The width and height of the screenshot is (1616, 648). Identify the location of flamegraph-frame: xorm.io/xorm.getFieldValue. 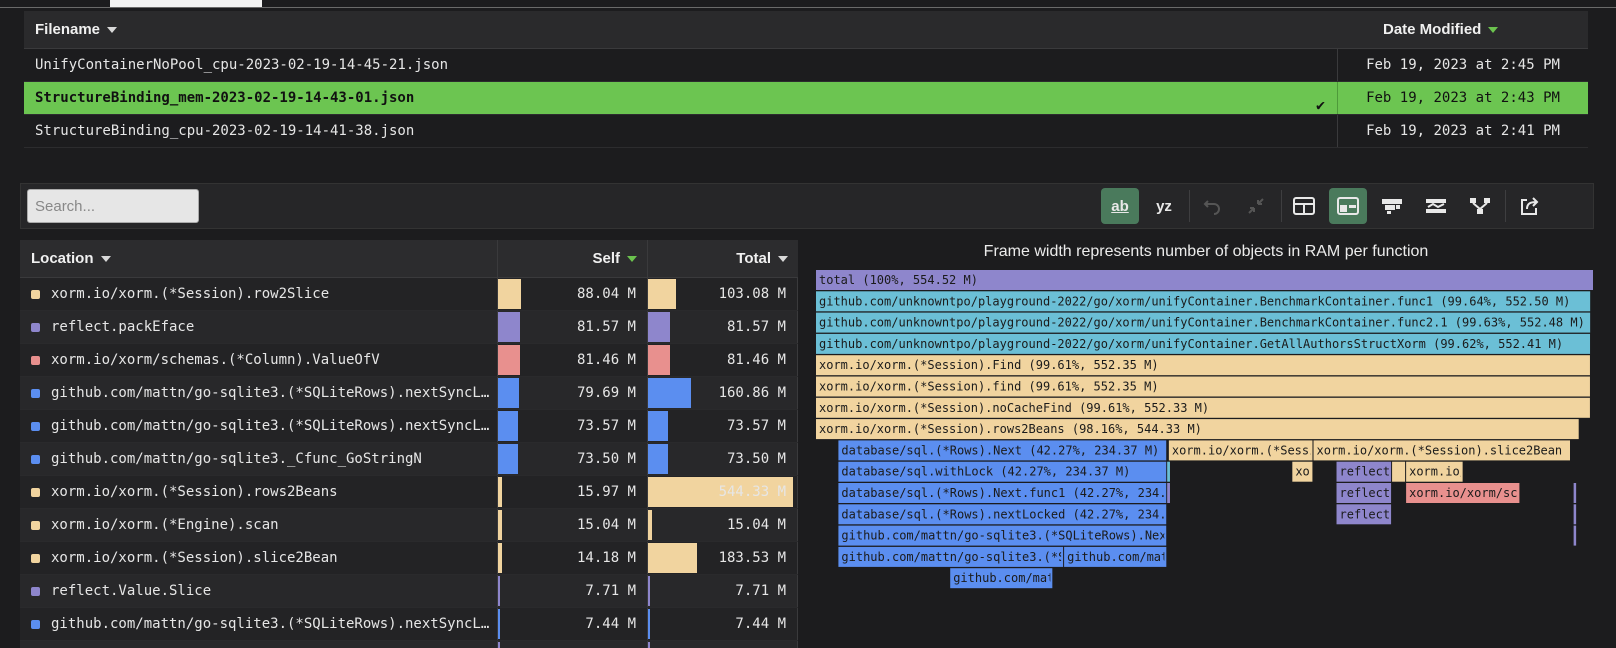
(1501, 471).